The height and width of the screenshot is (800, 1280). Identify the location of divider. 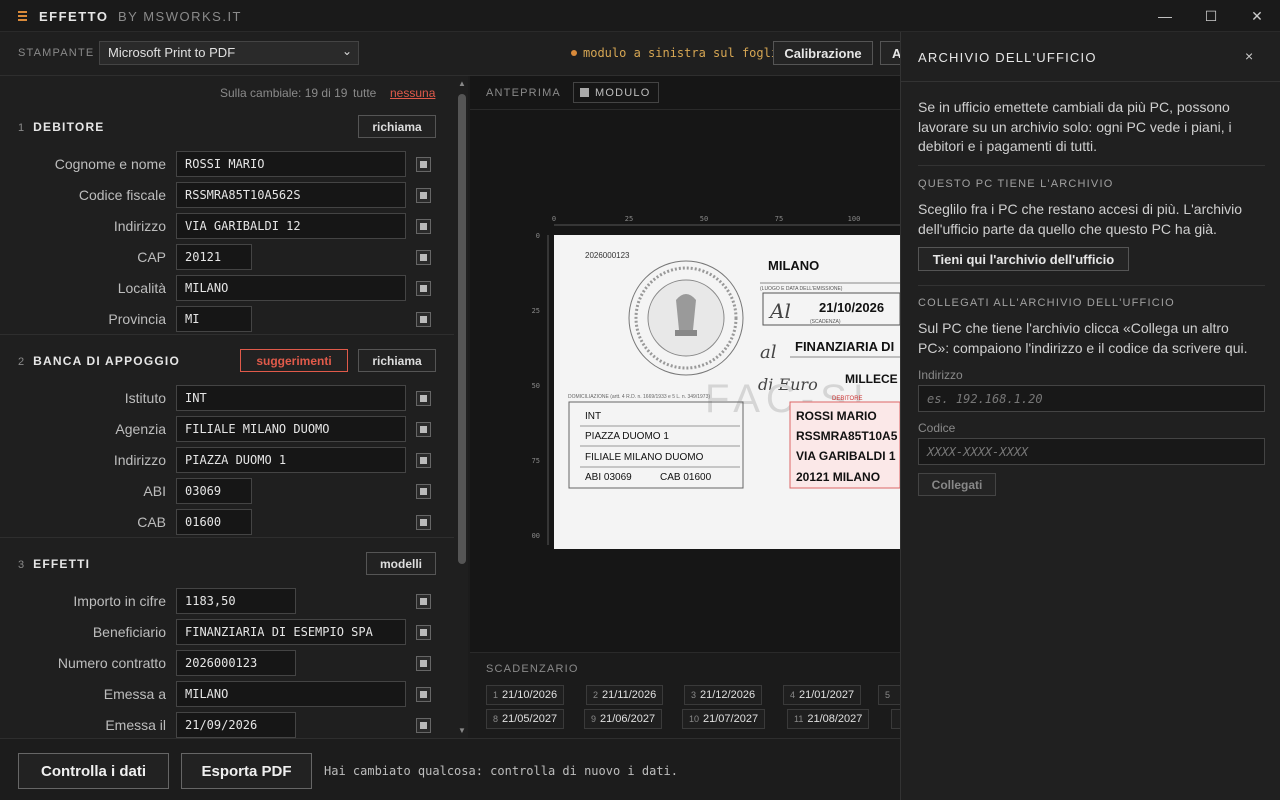
(1091, 165).